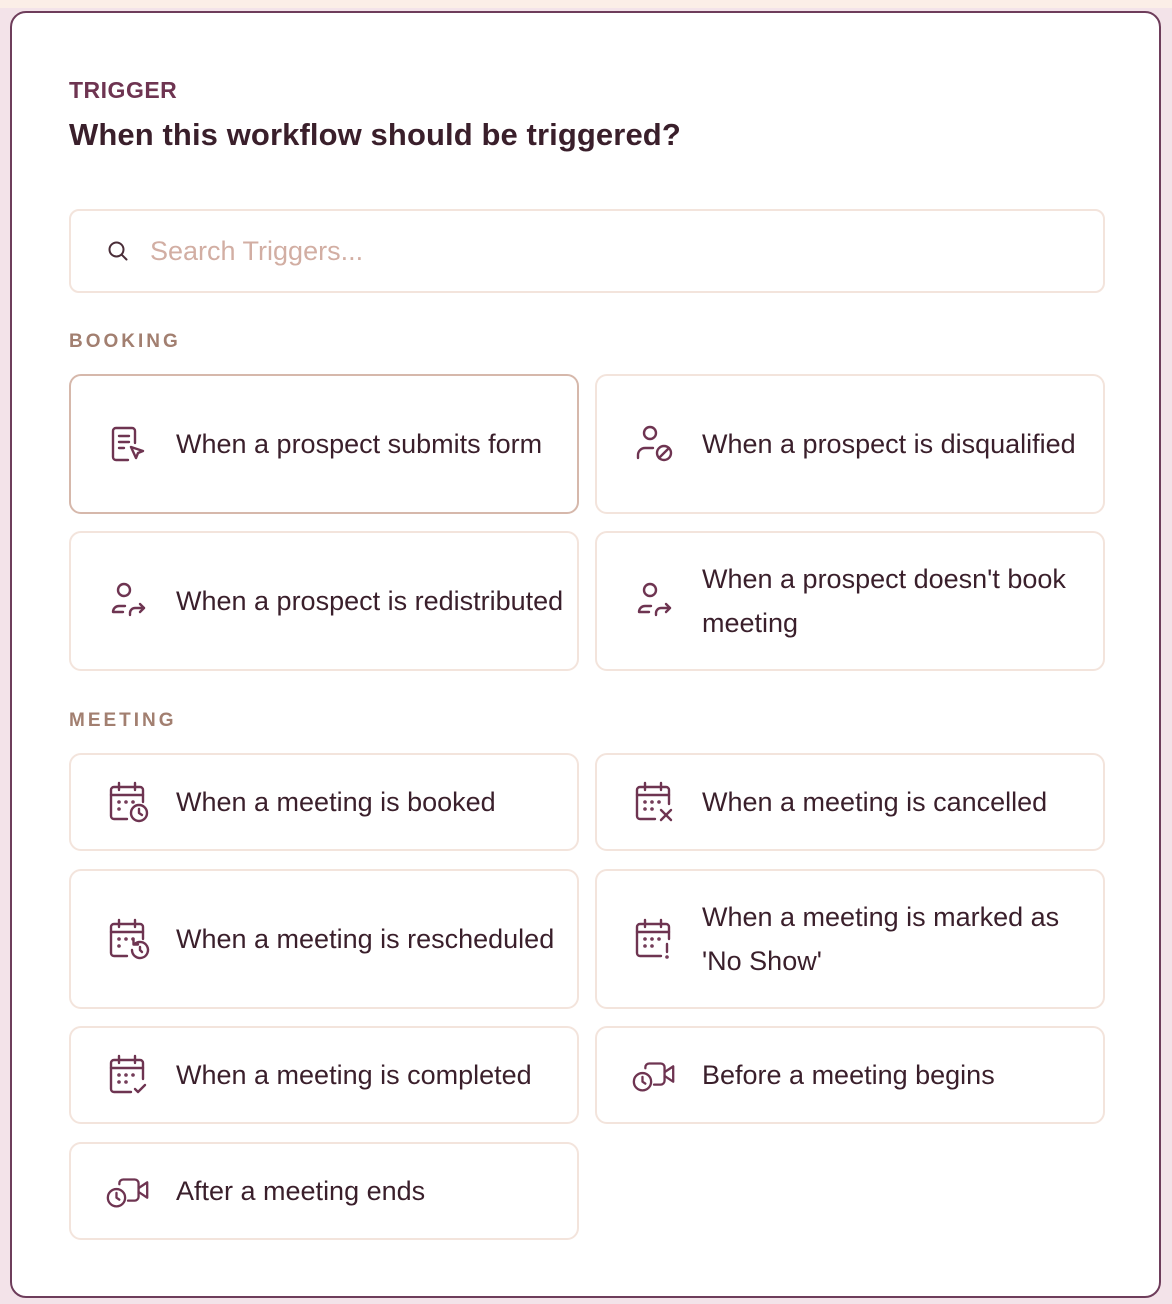 The image size is (1172, 1304). What do you see at coordinates (354, 1075) in the screenshot?
I see `trigger-card-label: When a meeting is completed` at bounding box center [354, 1075].